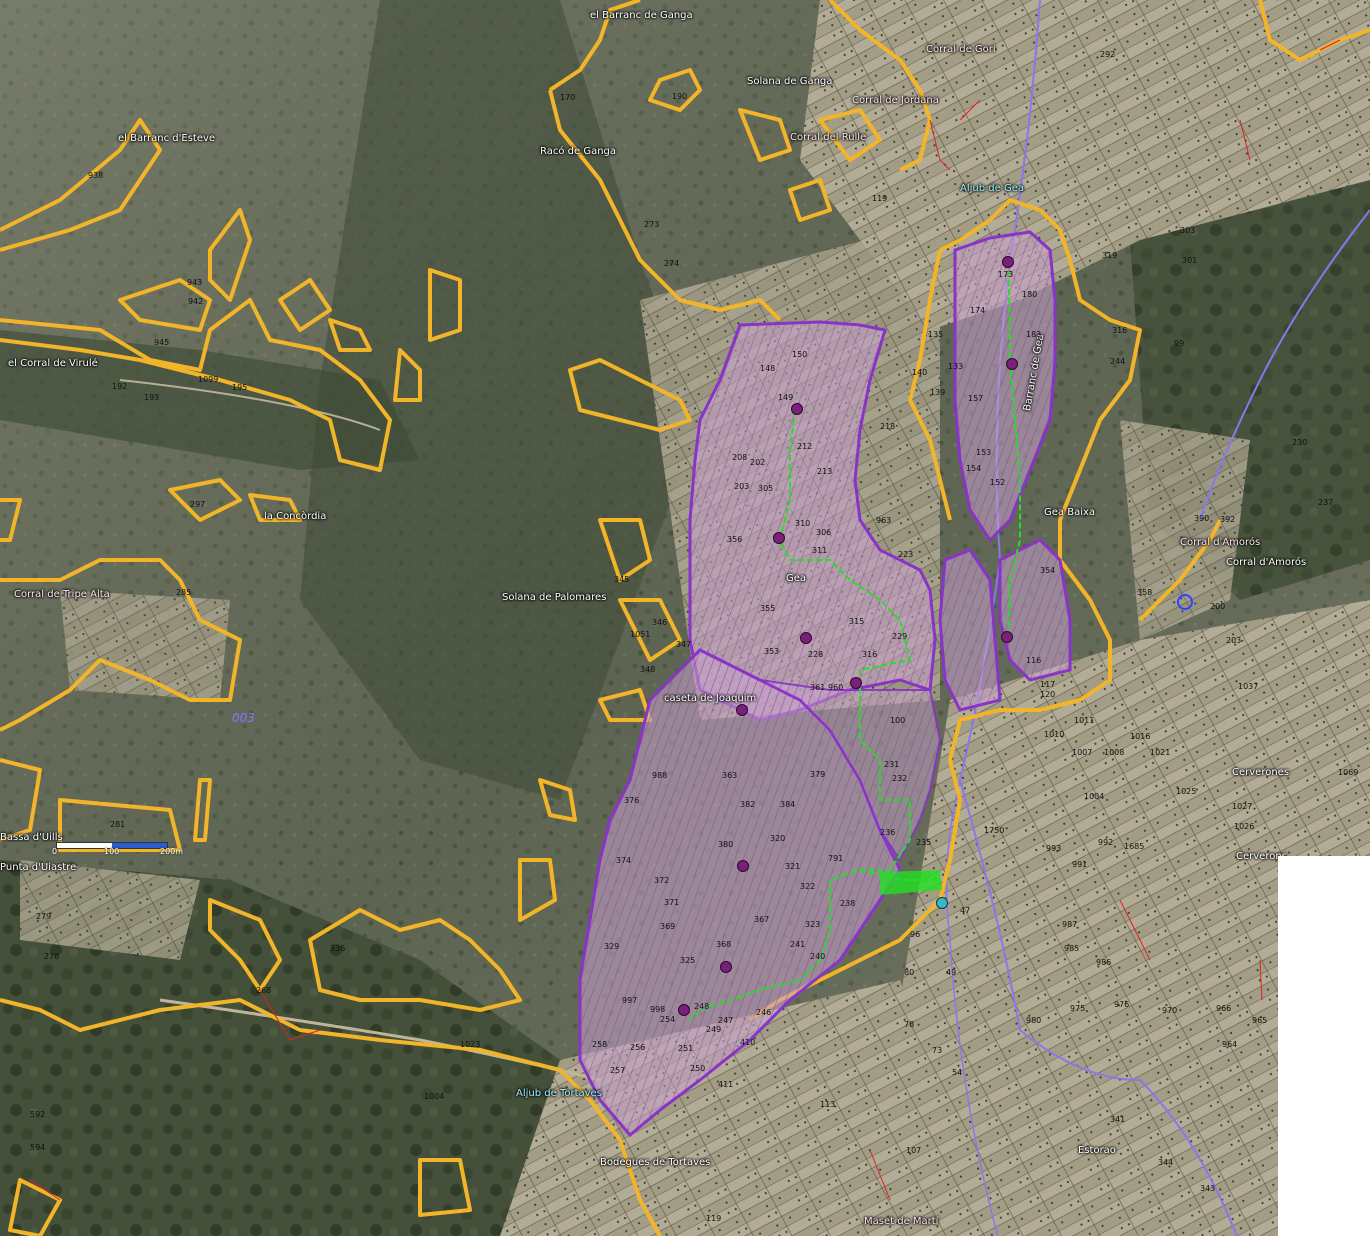 The width and height of the screenshot is (1370, 1244). What do you see at coordinates (1120, 330) in the screenshot?
I see `parcel-number-p316b: 316` at bounding box center [1120, 330].